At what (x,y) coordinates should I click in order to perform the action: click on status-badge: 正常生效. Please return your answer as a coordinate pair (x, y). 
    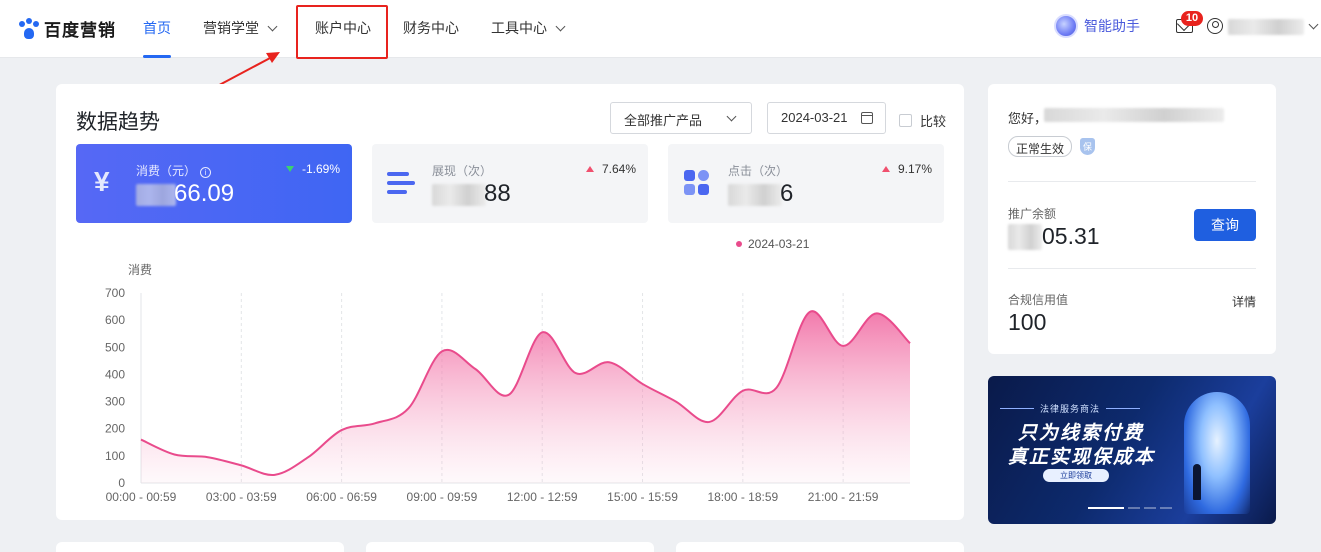
    Looking at the image, I should click on (1040, 146).